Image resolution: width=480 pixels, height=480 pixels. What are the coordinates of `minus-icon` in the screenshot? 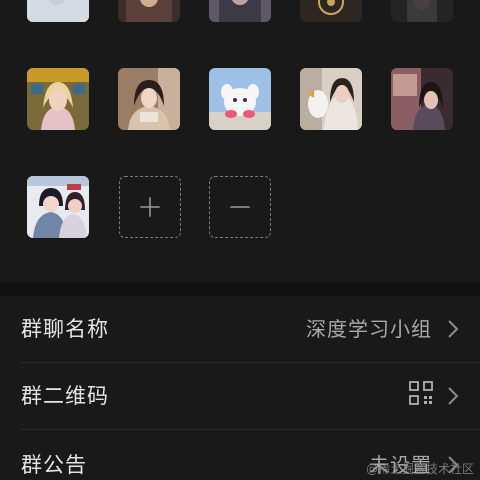 It's located at (240, 207).